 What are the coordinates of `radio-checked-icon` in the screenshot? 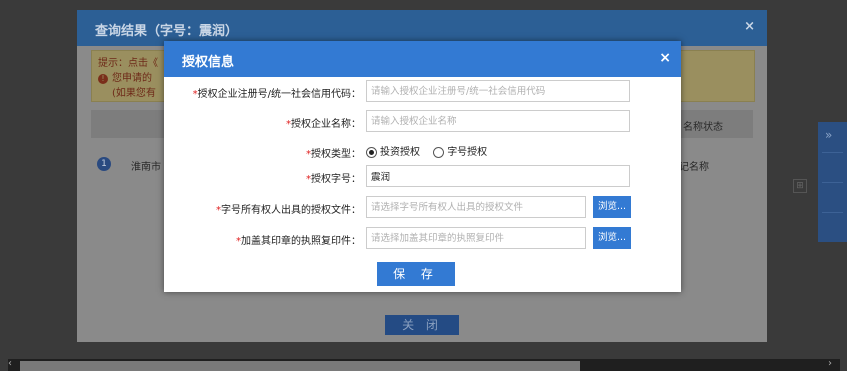 It's located at (371, 152).